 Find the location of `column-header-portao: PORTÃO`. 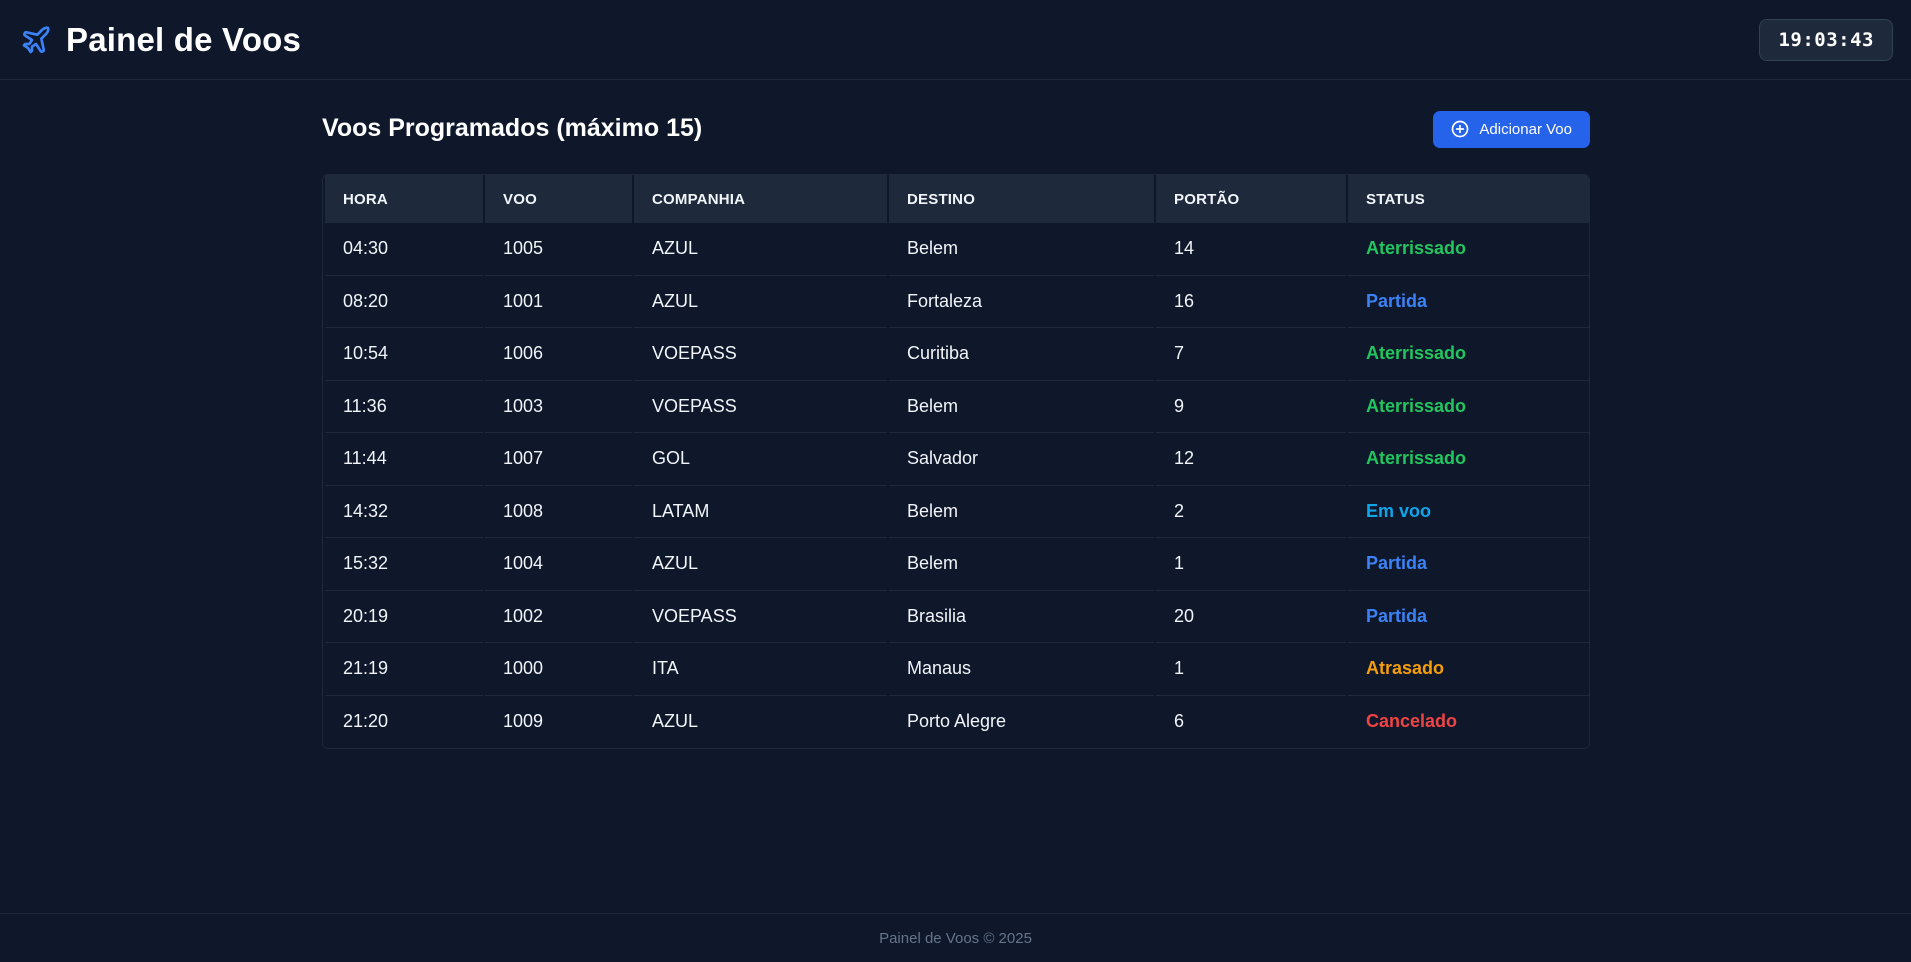

column-header-portao: PORTÃO is located at coordinates (1251, 199).